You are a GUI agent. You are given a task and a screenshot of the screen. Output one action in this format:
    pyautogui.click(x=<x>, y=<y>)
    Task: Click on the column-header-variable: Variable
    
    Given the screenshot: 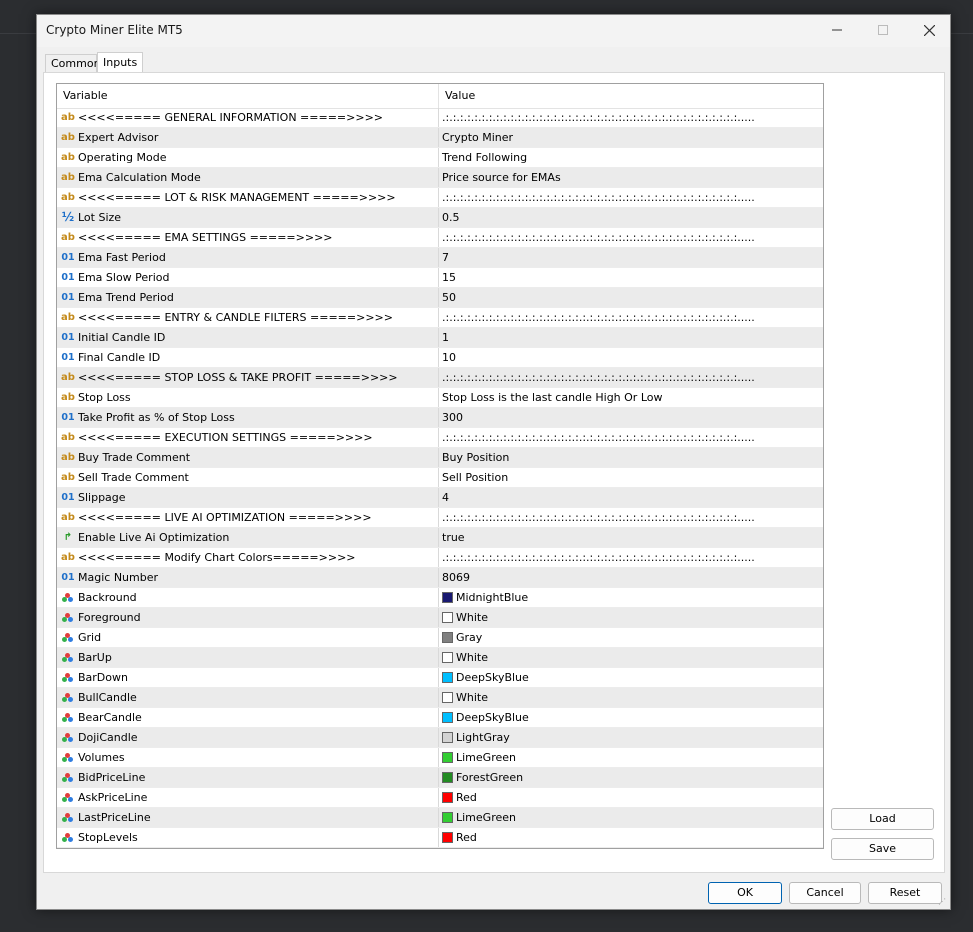 What is the action you would take?
    pyautogui.click(x=248, y=96)
    